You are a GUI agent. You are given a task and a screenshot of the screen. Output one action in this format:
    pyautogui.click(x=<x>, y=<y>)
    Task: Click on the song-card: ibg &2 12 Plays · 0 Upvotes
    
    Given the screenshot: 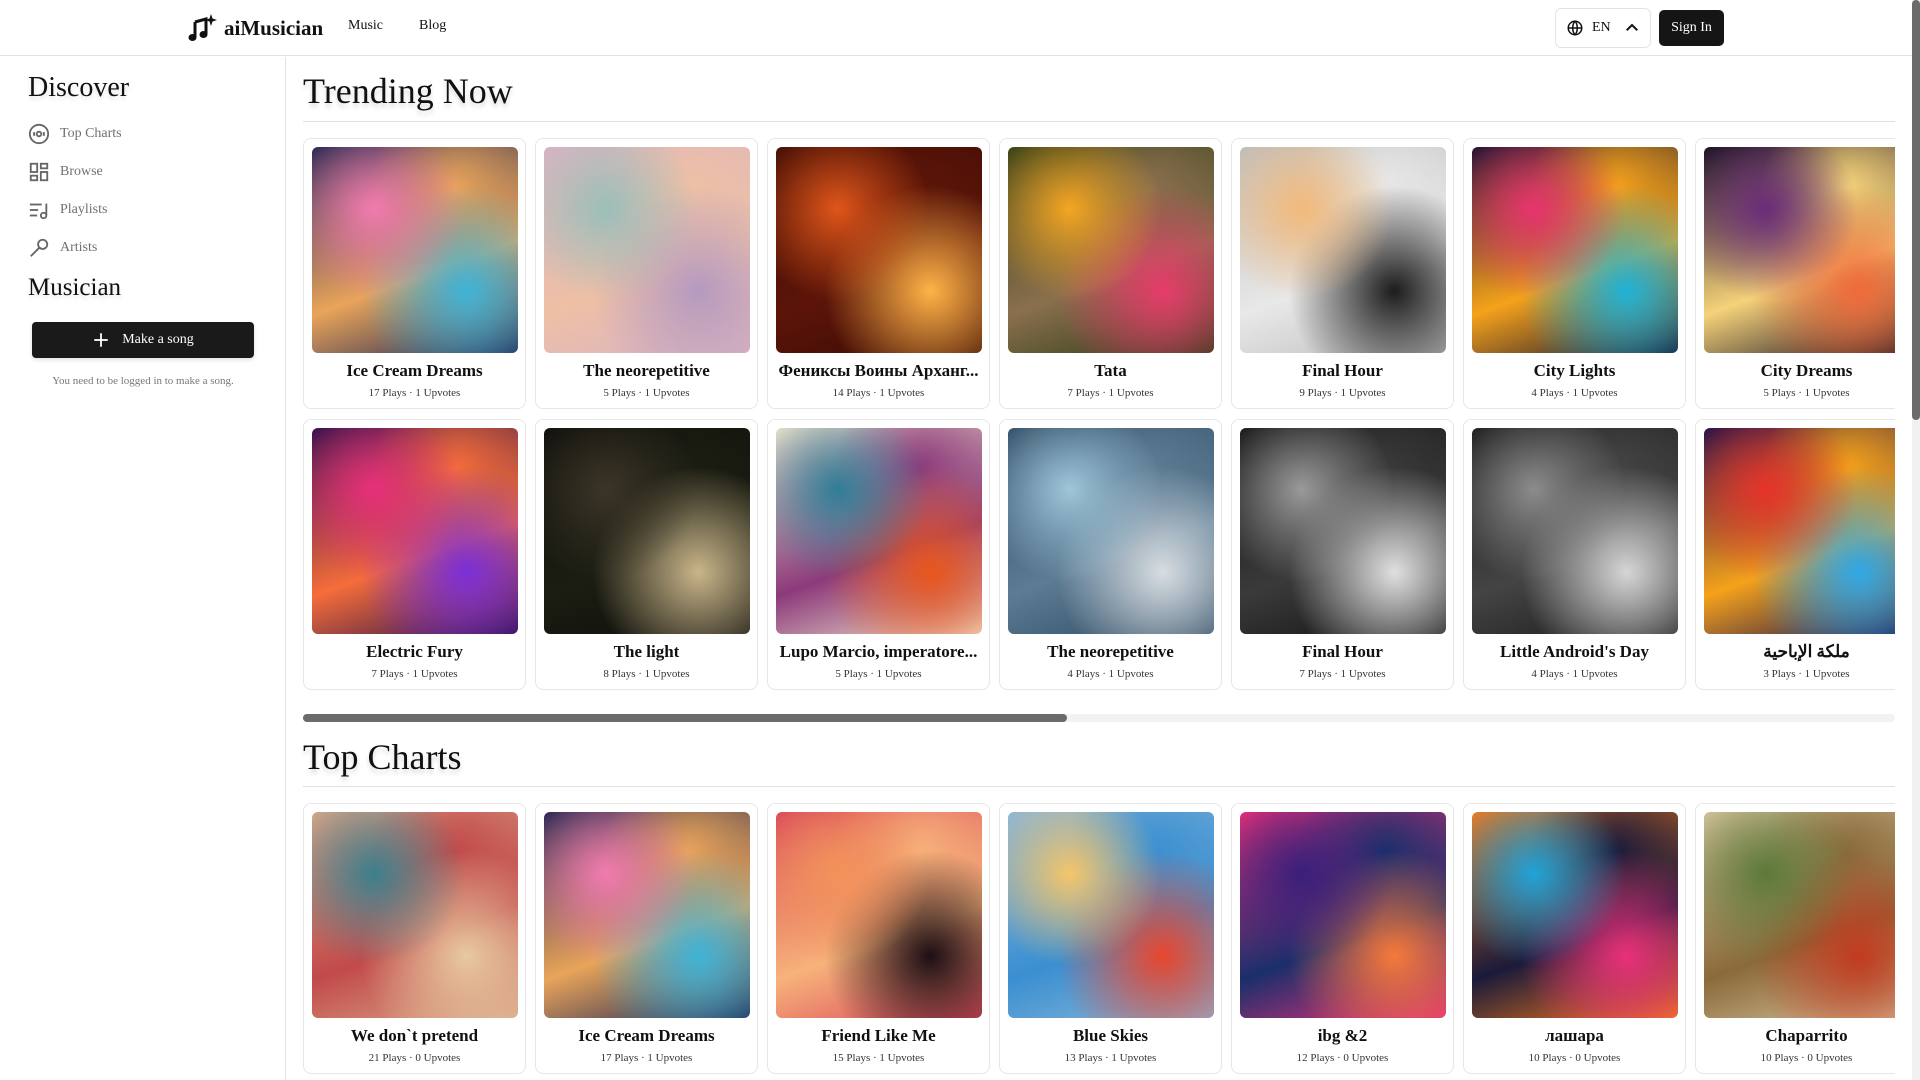 What is the action you would take?
    pyautogui.click(x=1342, y=938)
    